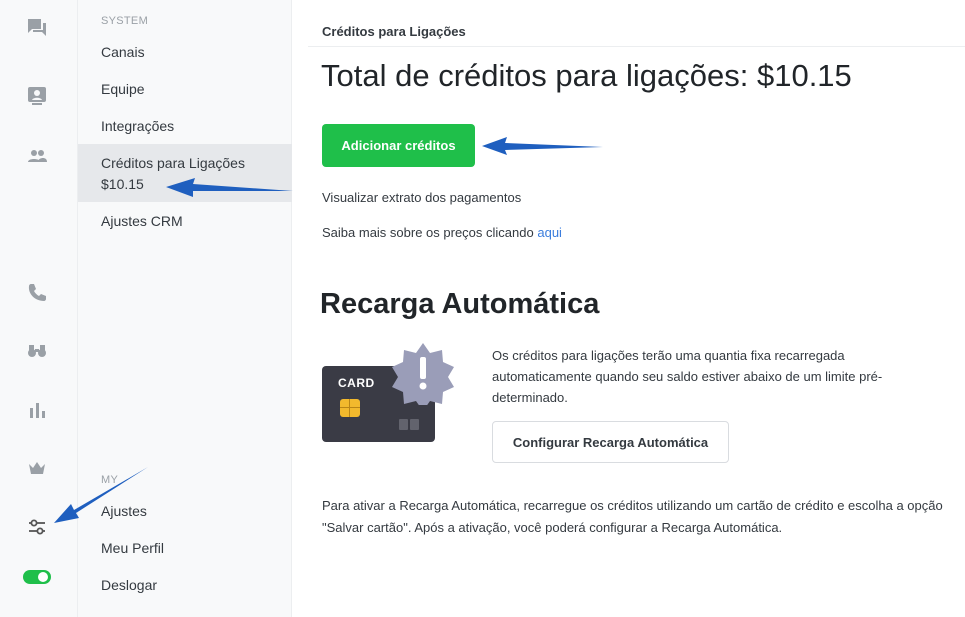 This screenshot has height=617, width=965. I want to click on status-toggle-icon, so click(37, 577).